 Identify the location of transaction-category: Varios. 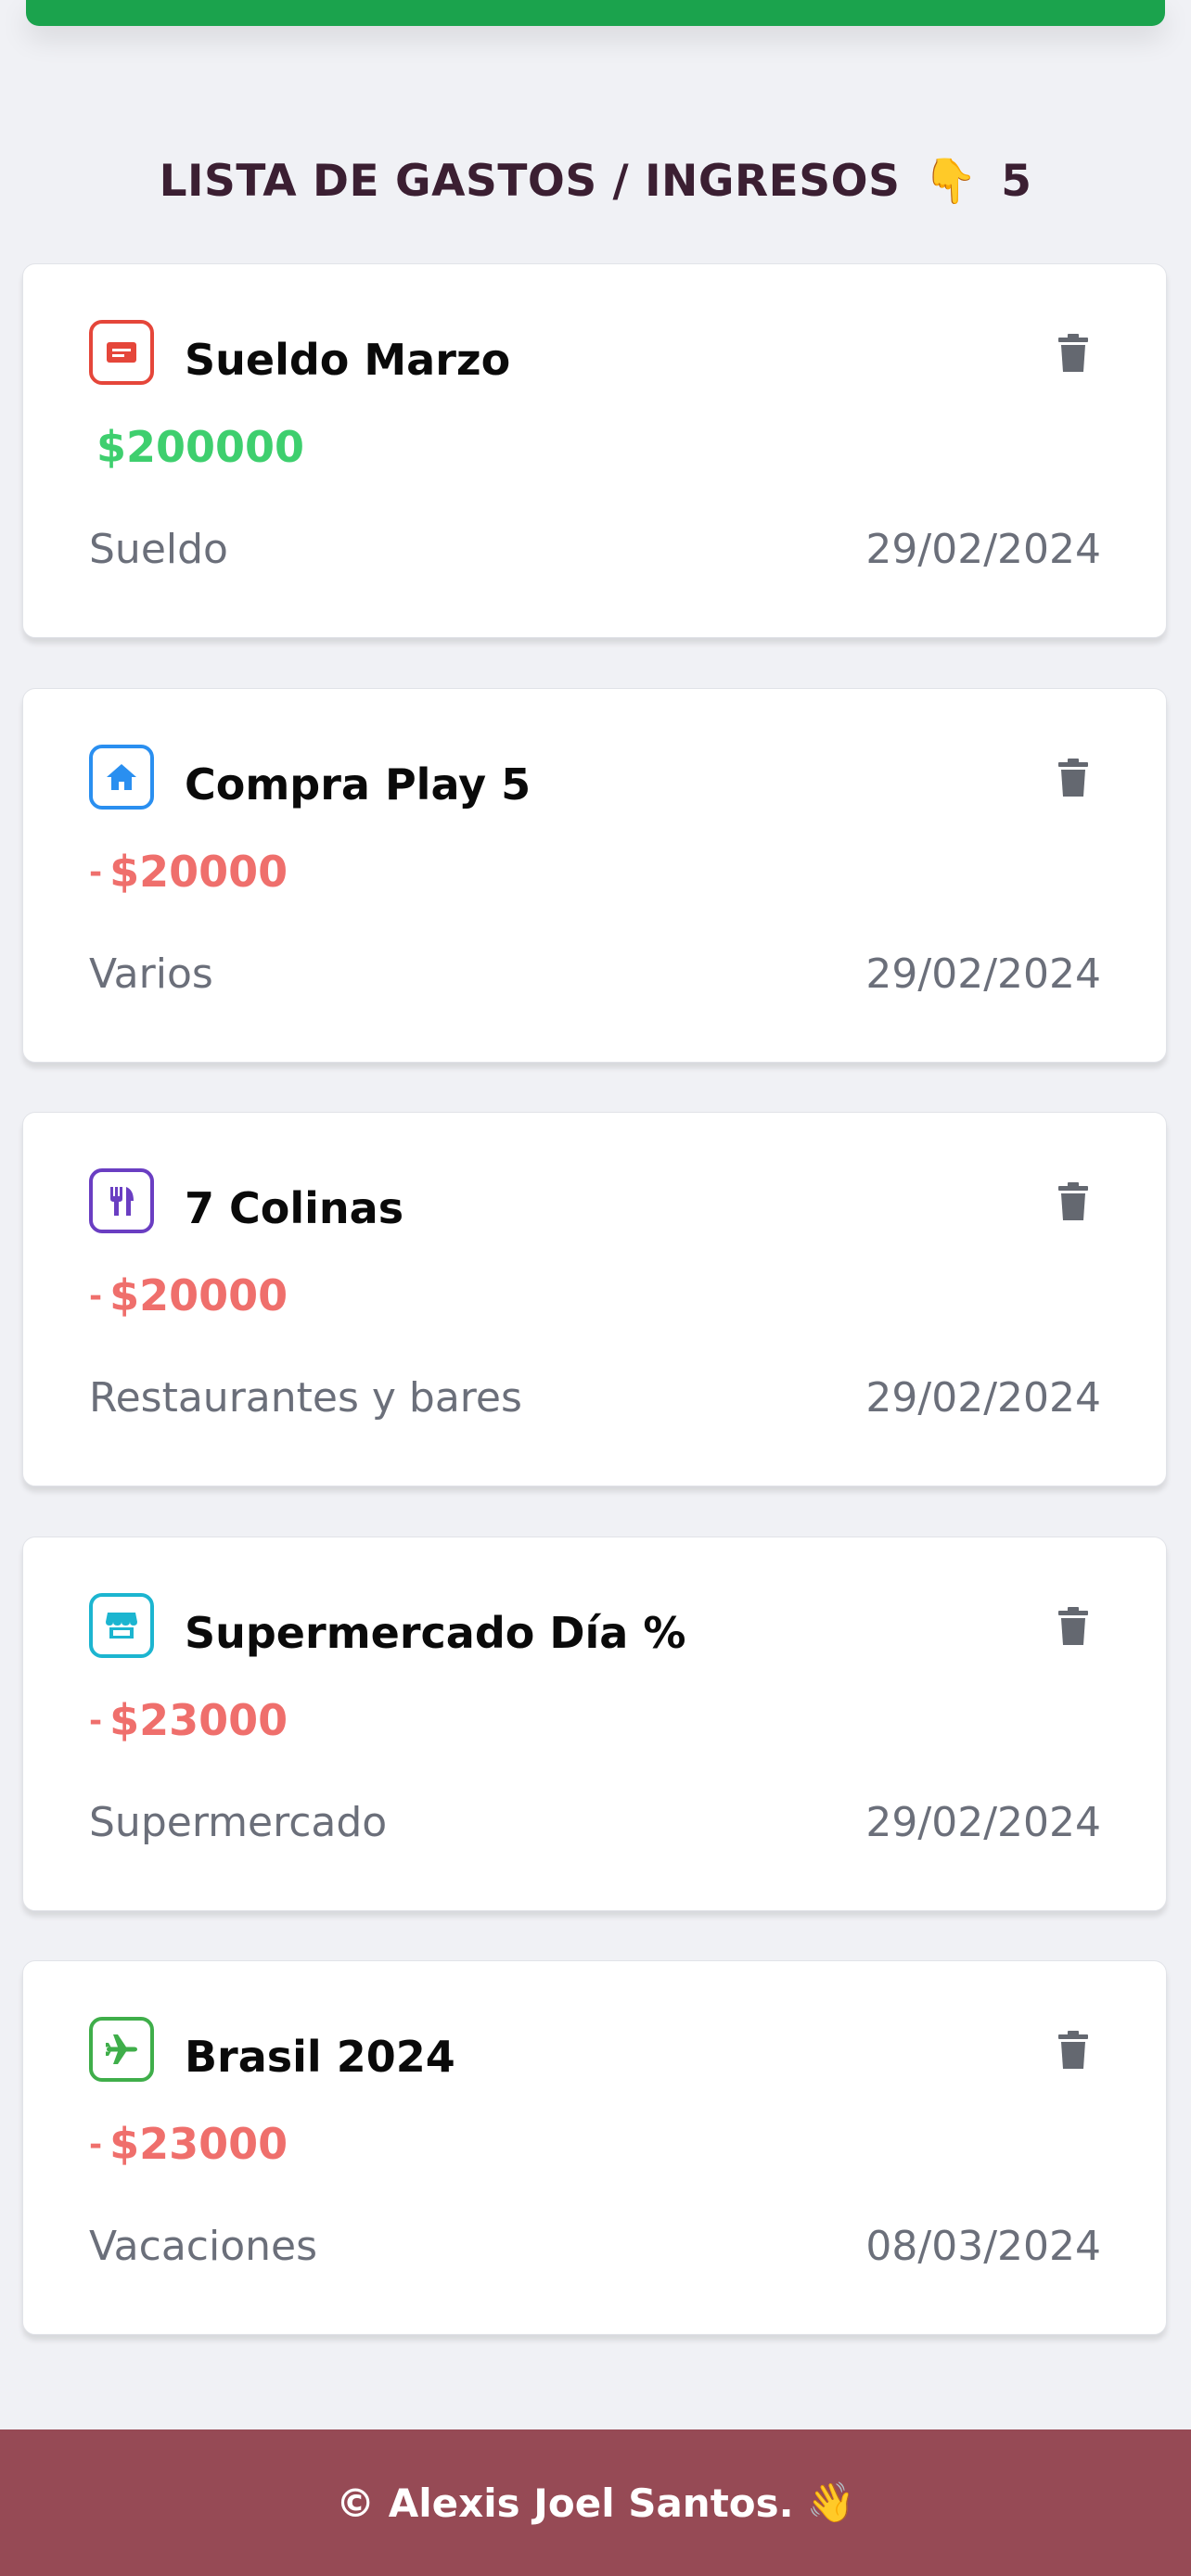
(151, 974).